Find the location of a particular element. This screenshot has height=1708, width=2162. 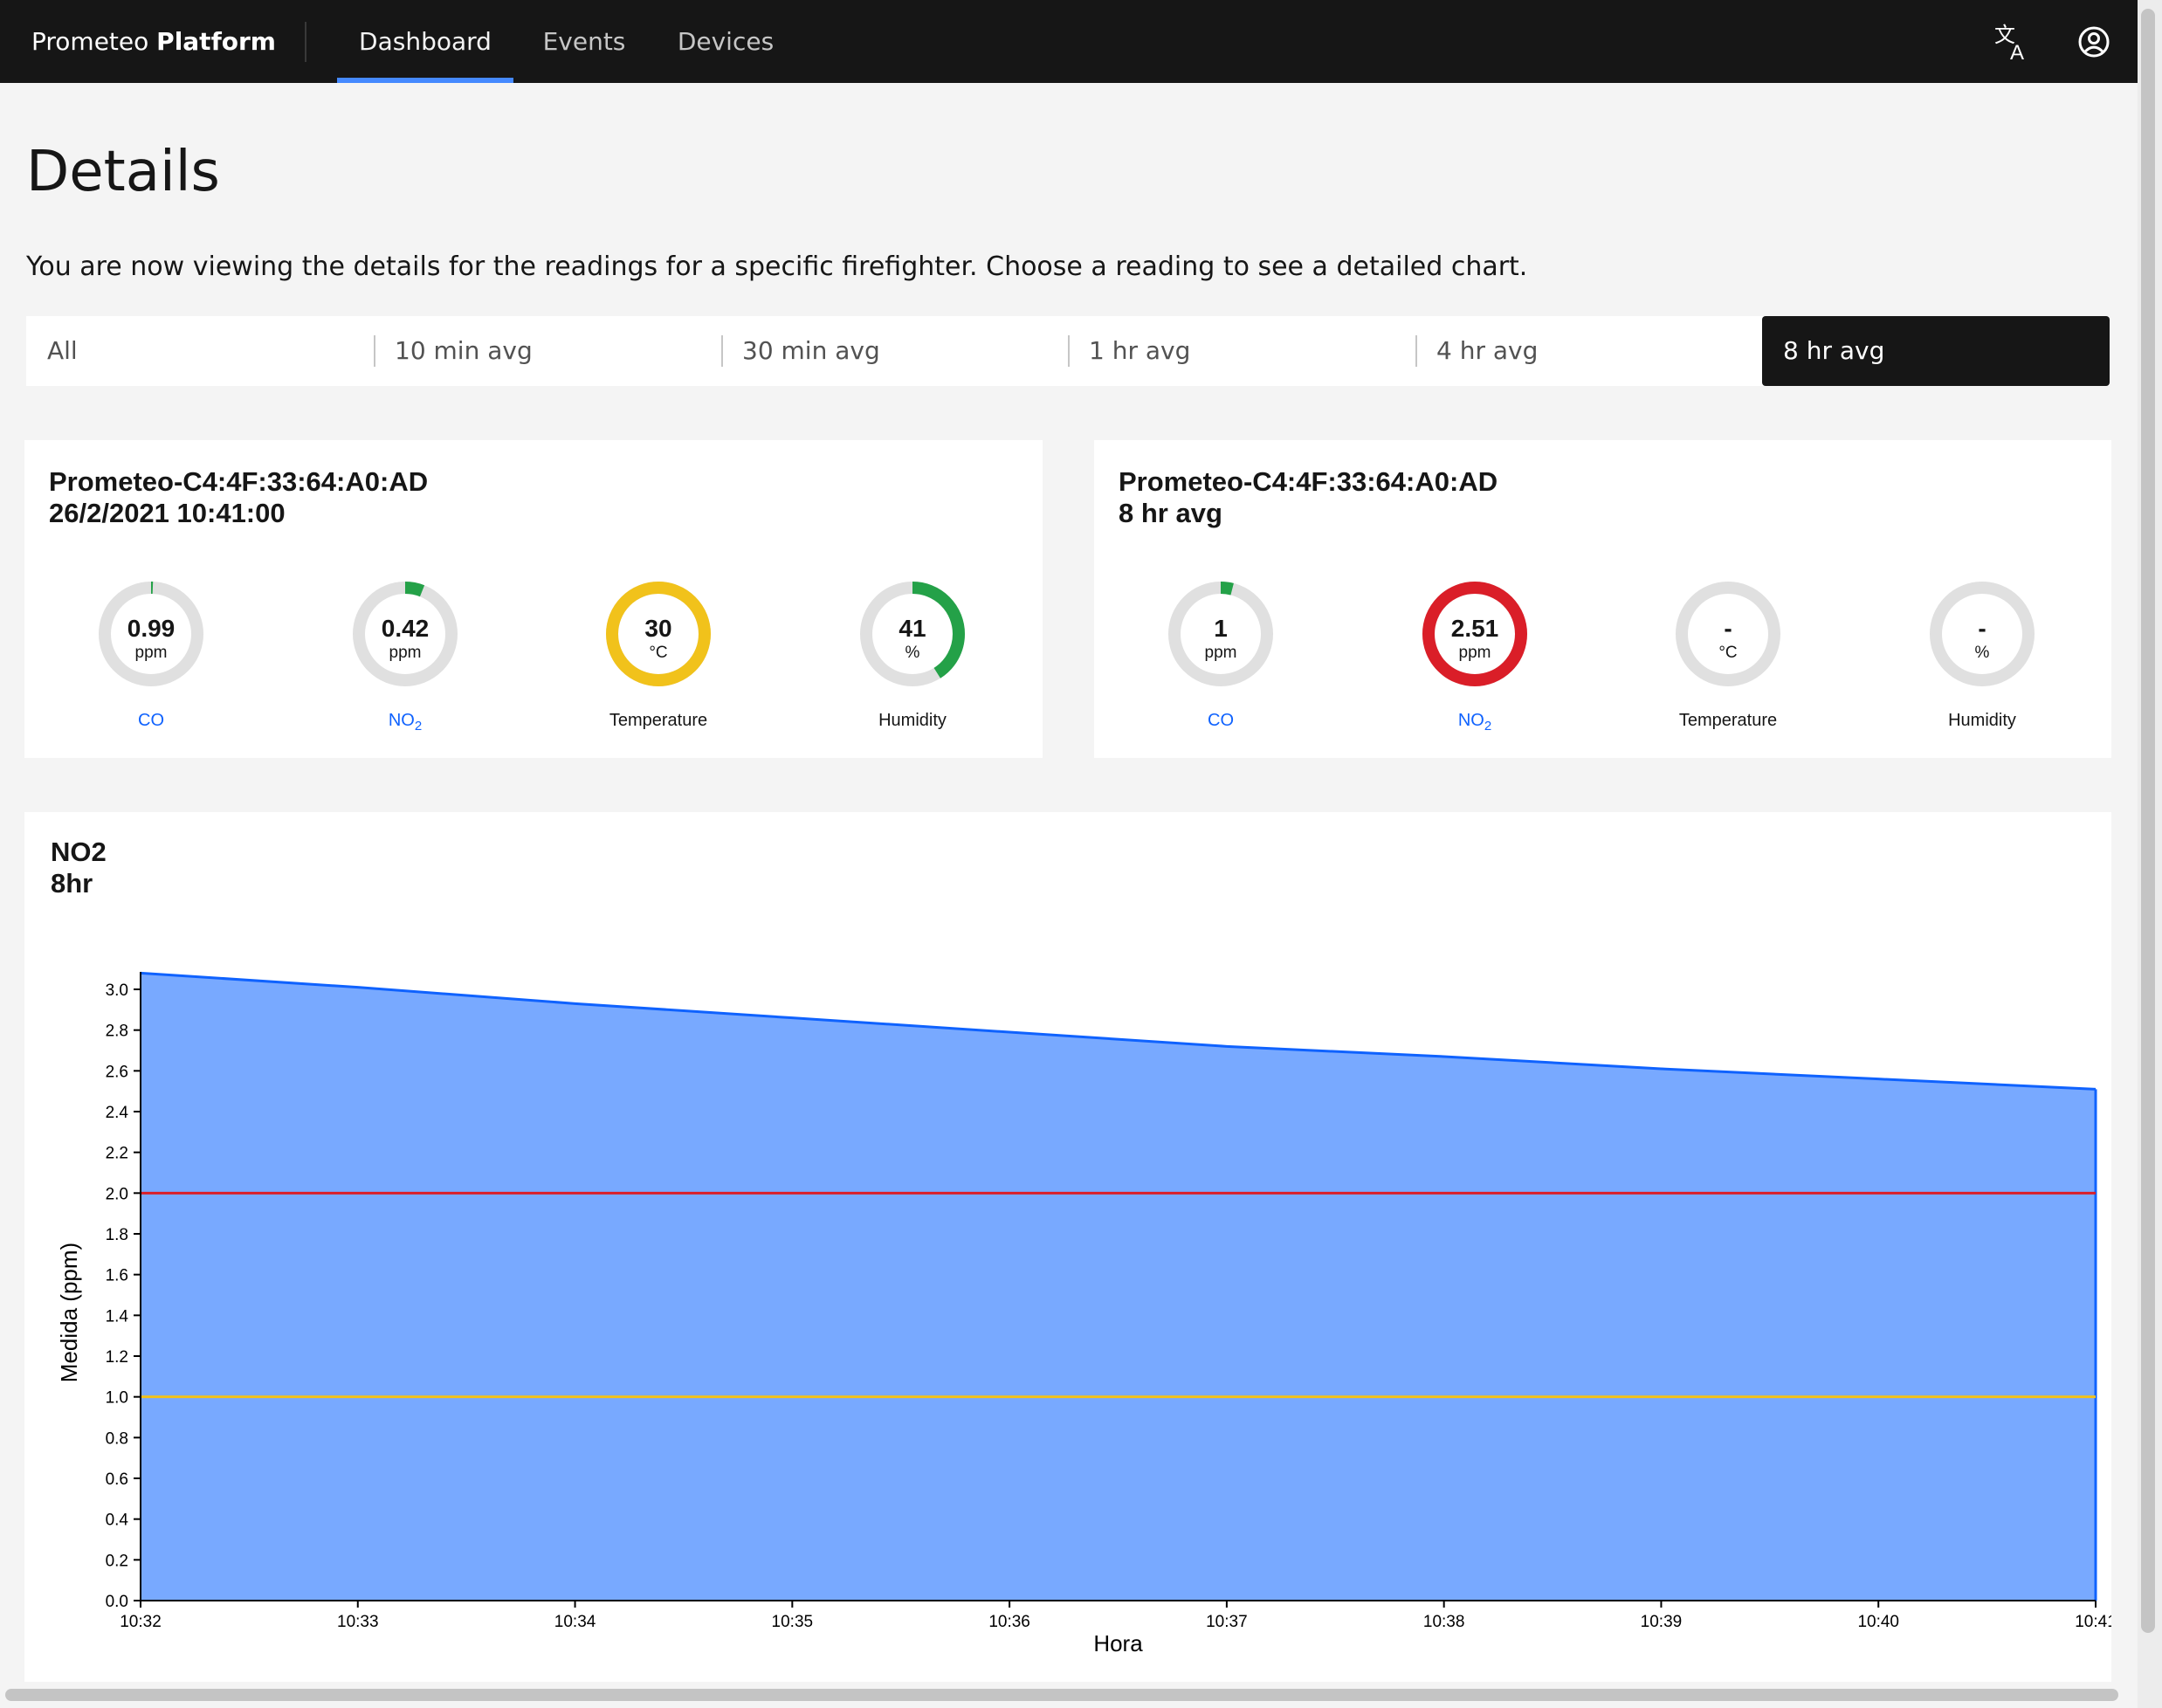

gauge-humidity: 41% Humidity is located at coordinates (912, 655).